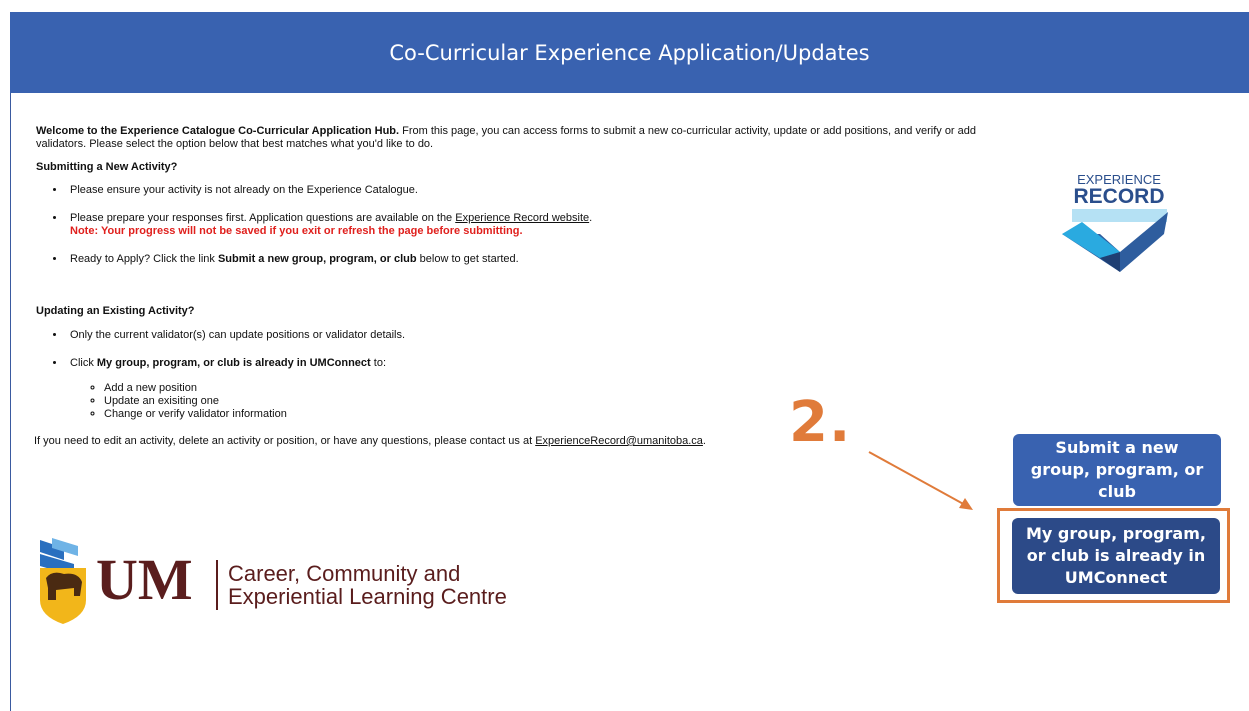  I want to click on bullet-text: Click, so click(83, 363).